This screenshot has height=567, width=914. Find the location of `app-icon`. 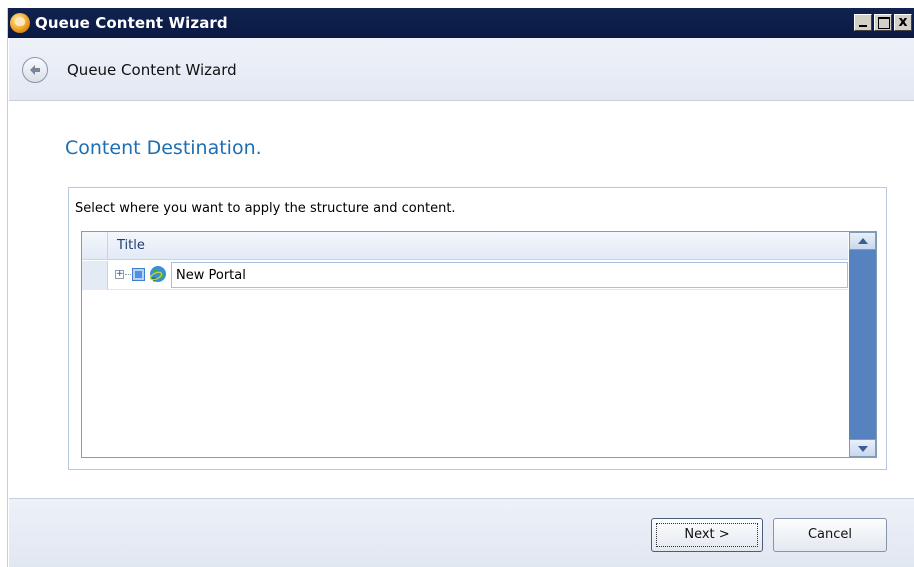

app-icon is located at coordinates (20, 23).